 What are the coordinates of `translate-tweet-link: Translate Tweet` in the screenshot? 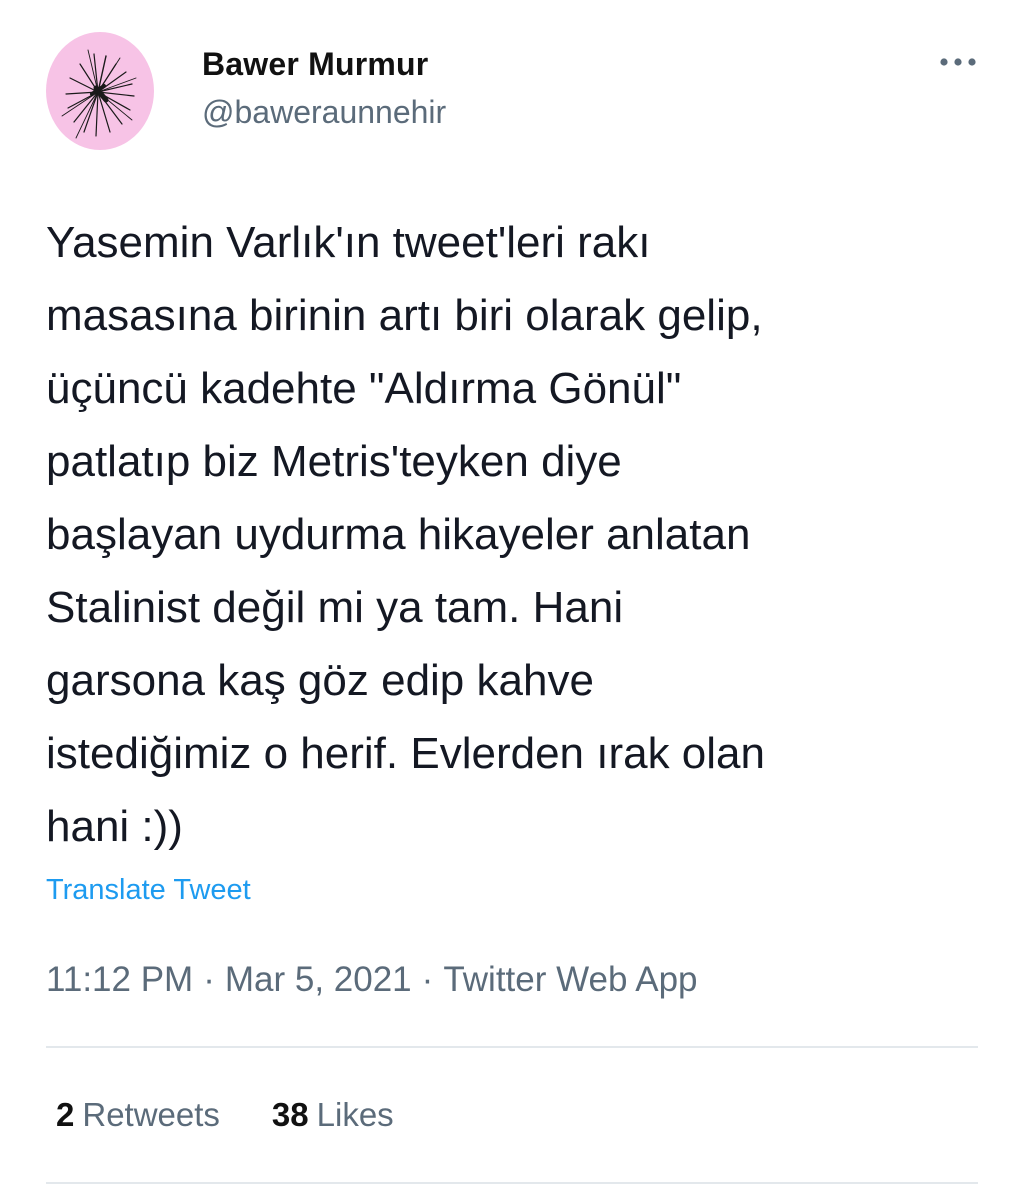 It's located at (148, 890).